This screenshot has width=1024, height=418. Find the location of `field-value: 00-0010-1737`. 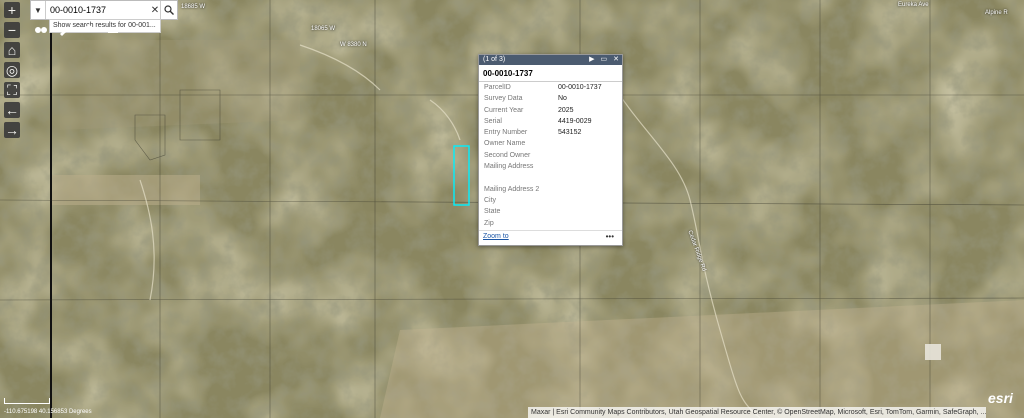

field-value: 00-0010-1737 is located at coordinates (580, 87).